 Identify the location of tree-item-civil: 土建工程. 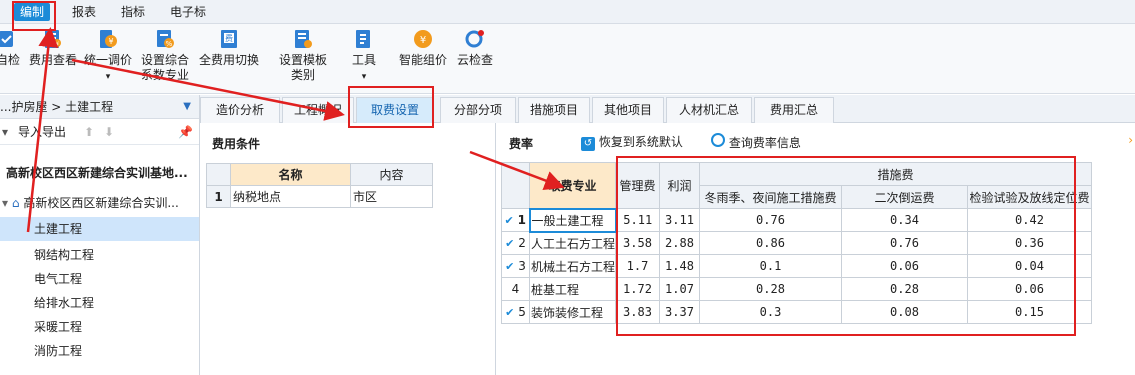
(99, 229).